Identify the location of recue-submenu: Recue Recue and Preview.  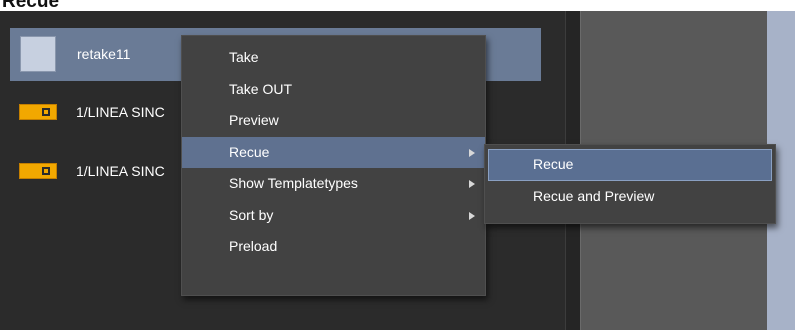
(630, 184).